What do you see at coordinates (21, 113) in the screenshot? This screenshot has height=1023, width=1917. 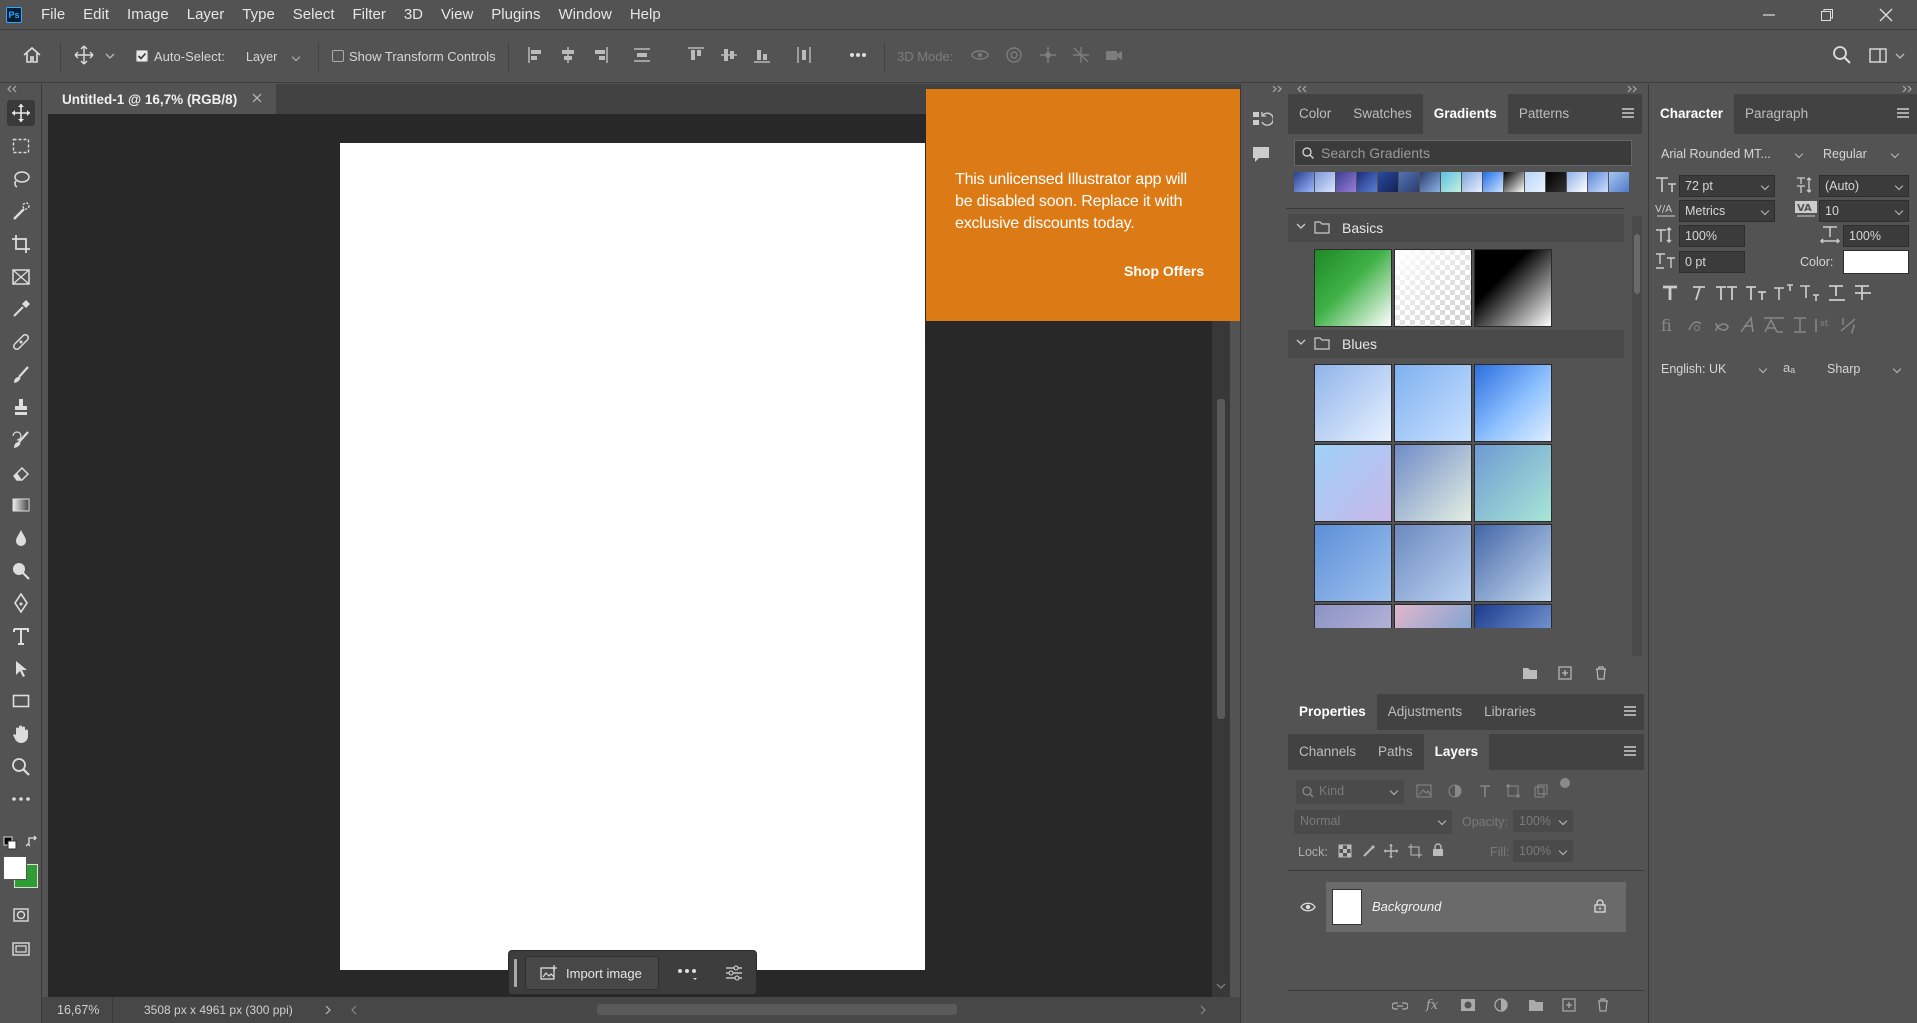 I see `move-tool-icon` at bounding box center [21, 113].